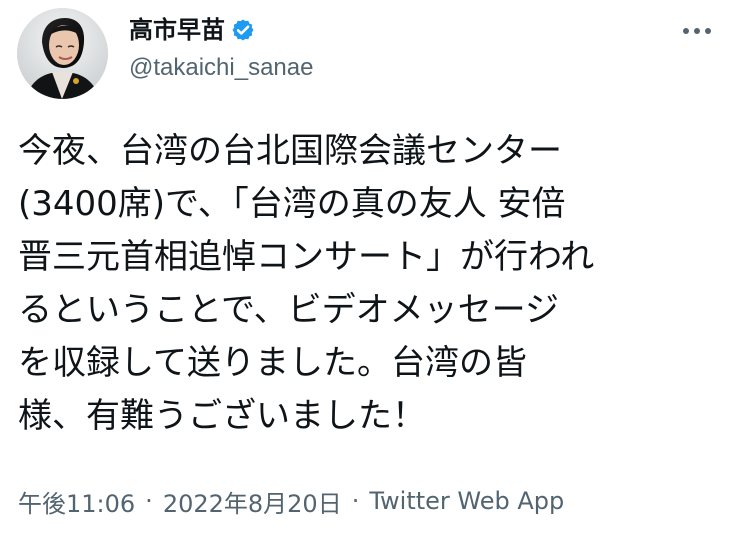 Image resolution: width=734 pixels, height=538 pixels. Describe the element at coordinates (243, 30) in the screenshot. I see `verified-badge-icon` at that location.